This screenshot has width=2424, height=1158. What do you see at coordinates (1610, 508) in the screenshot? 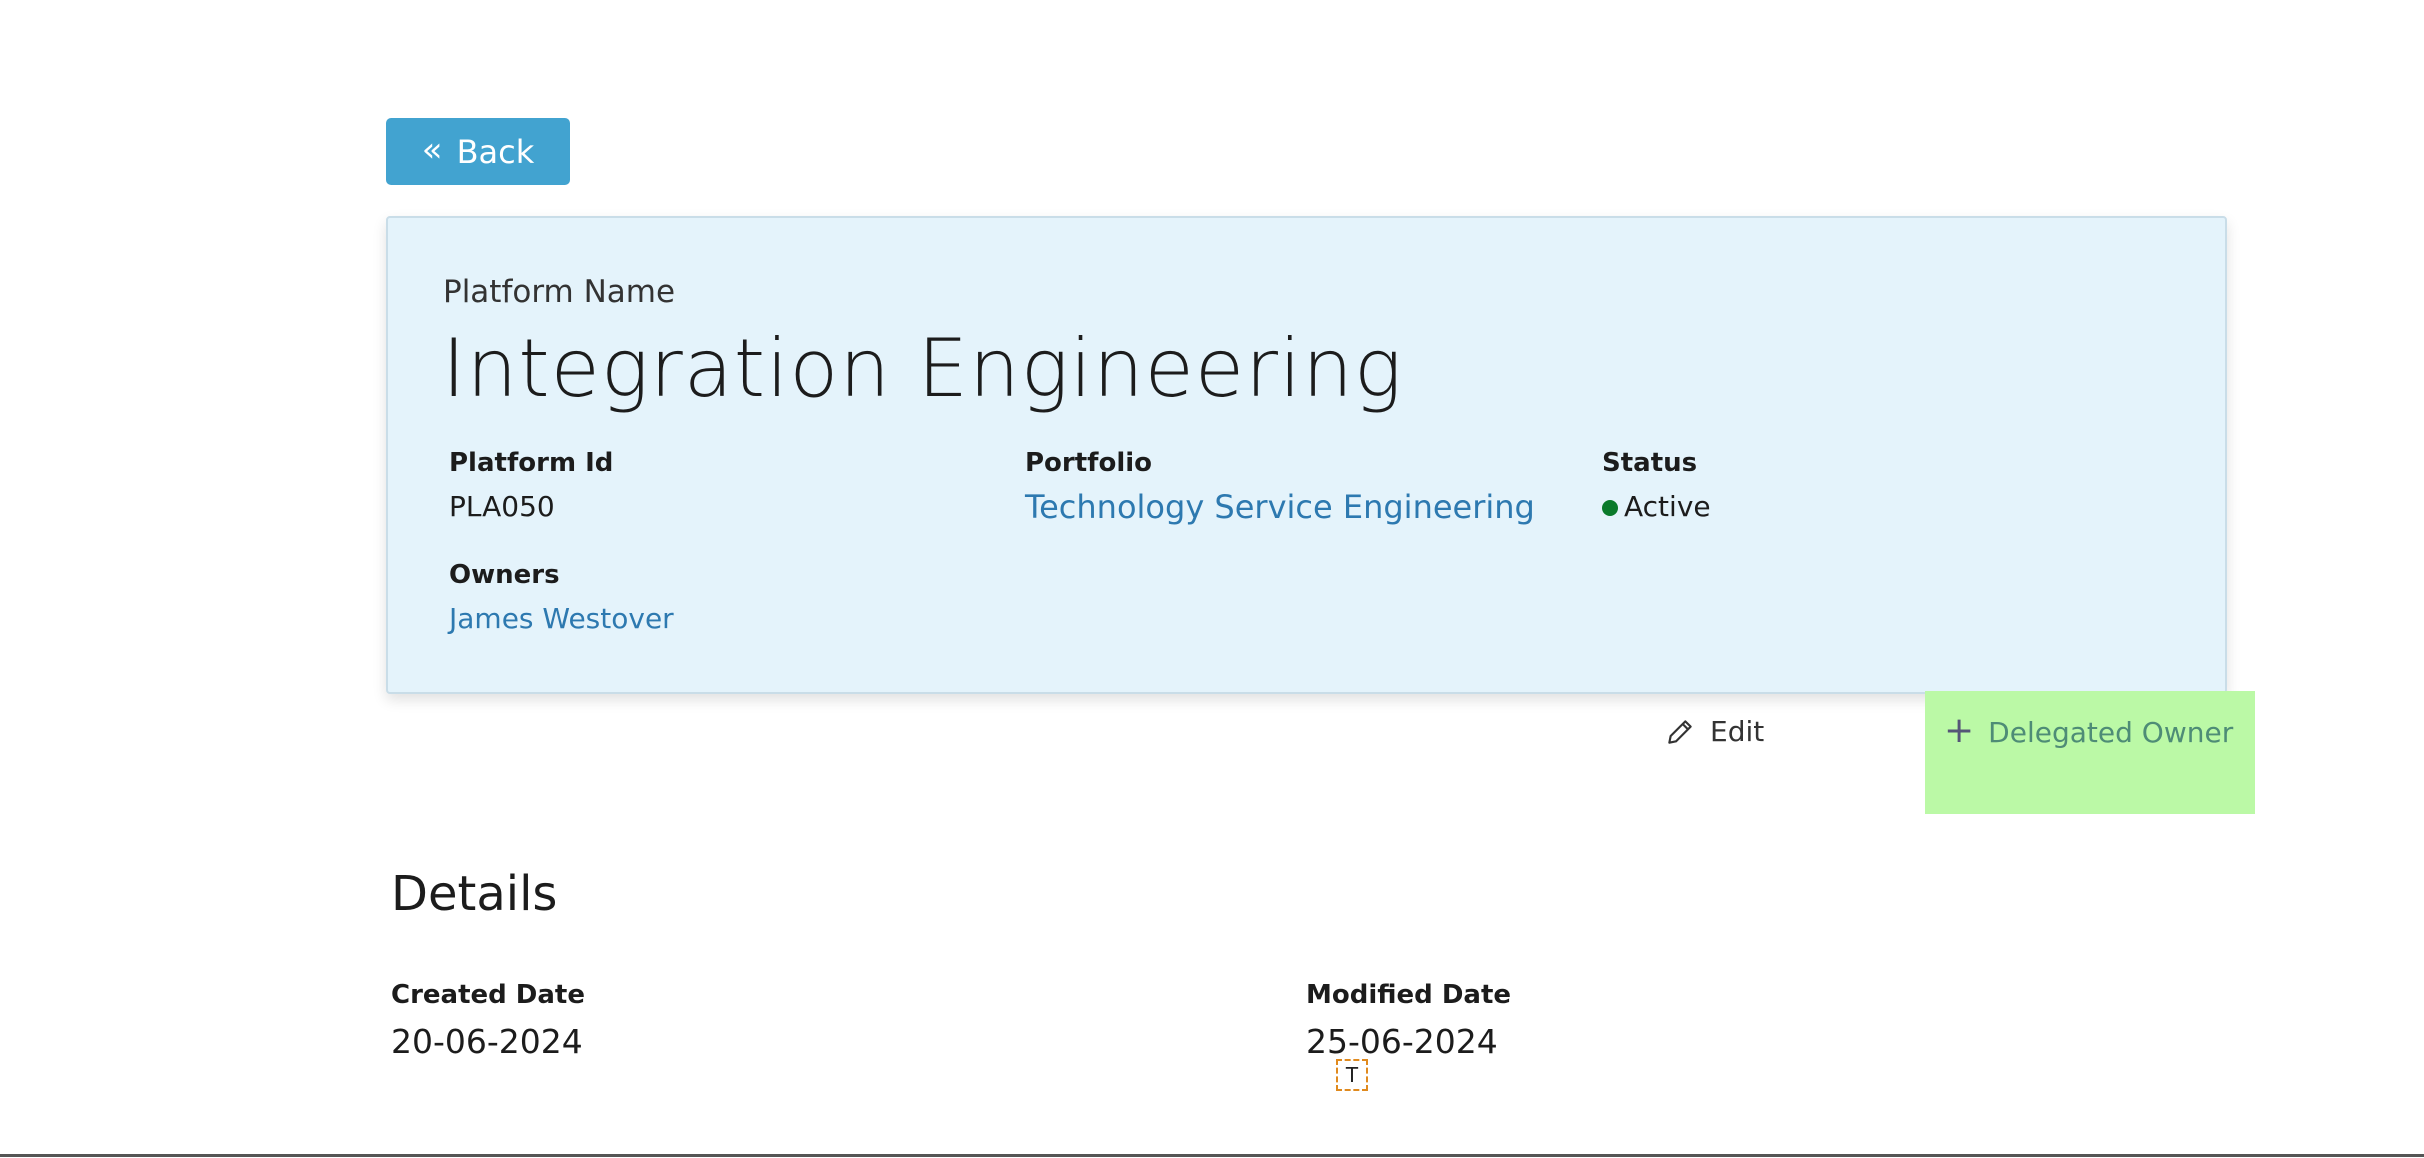
I see `status-dot-icon` at bounding box center [1610, 508].